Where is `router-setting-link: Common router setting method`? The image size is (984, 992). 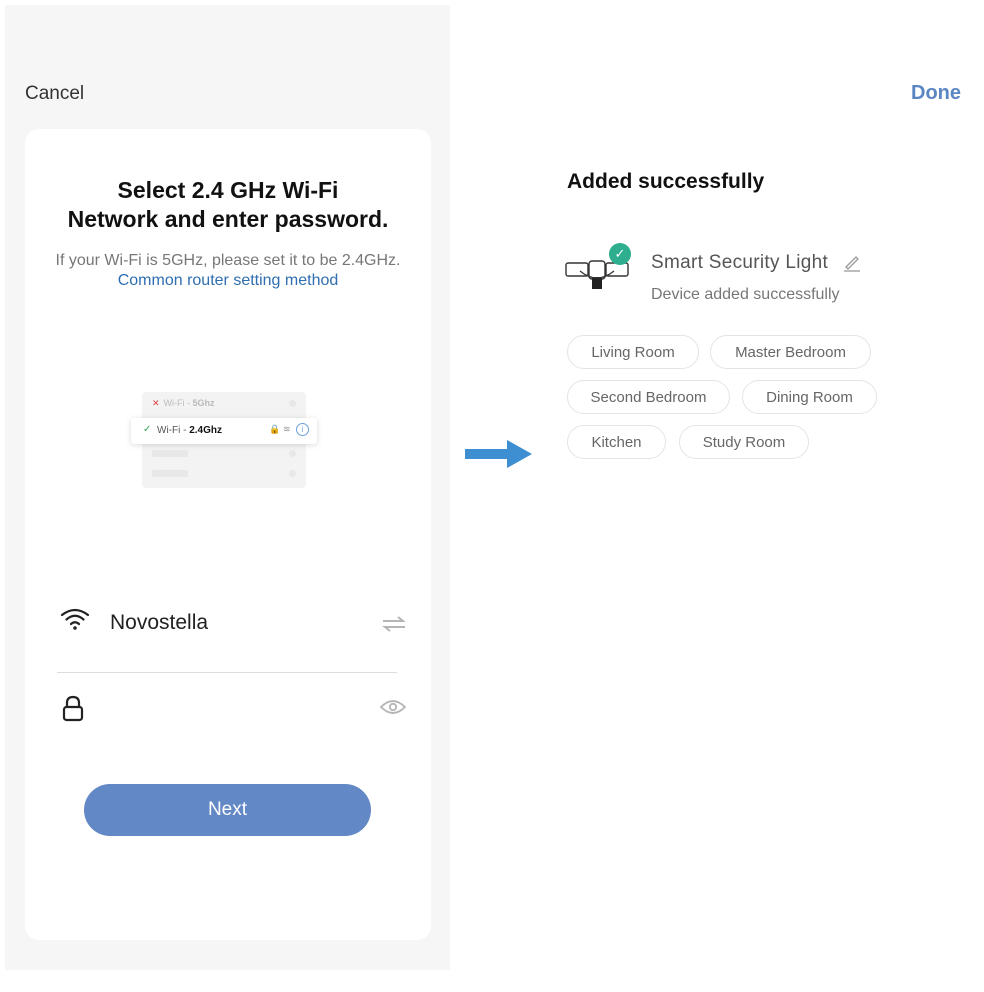 router-setting-link: Common router setting method is located at coordinates (228, 280).